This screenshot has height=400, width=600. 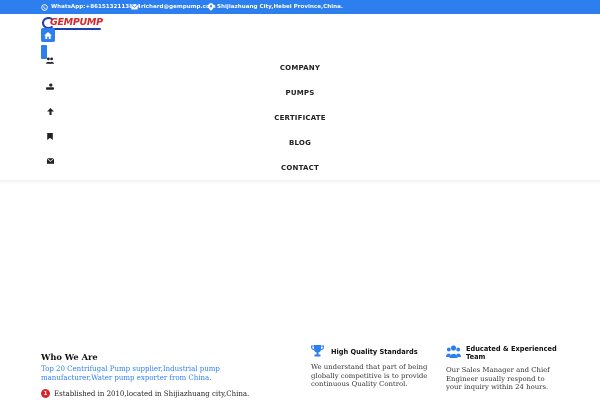 I want to click on email-contact: richard@gempump.com, so click(x=173, y=7).